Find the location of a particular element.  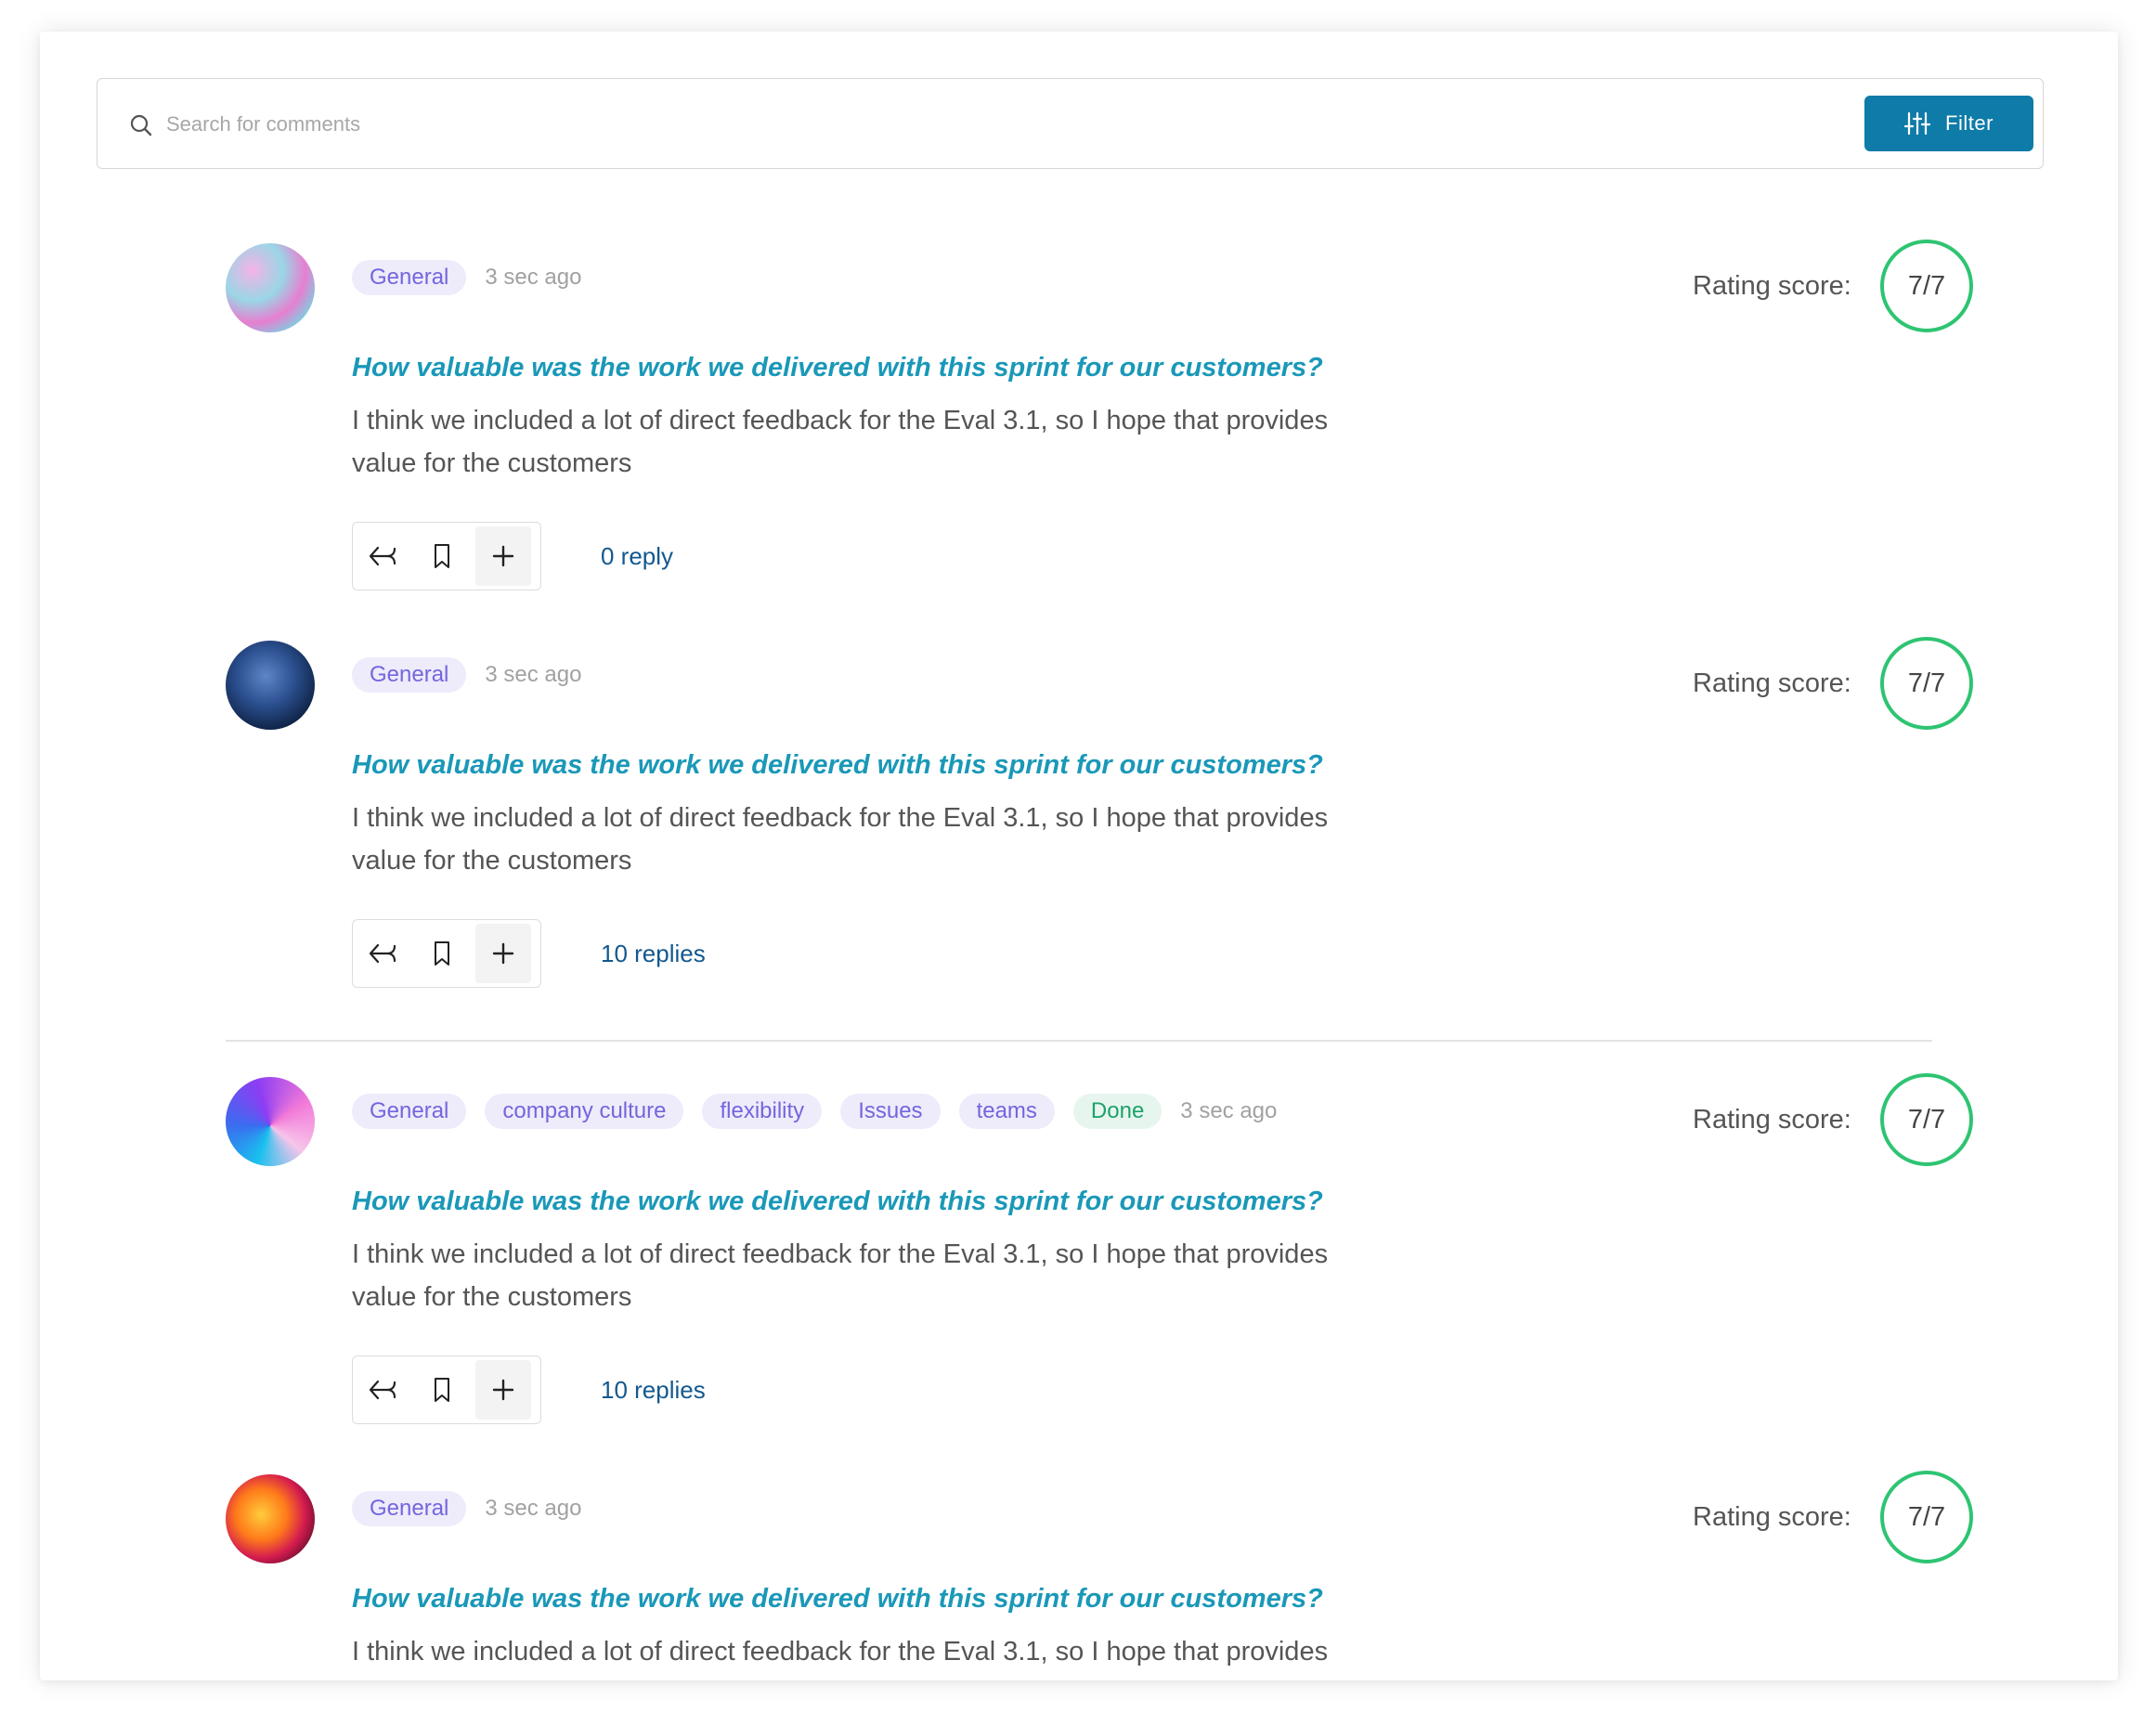

sliders-icon is located at coordinates (1917, 124).